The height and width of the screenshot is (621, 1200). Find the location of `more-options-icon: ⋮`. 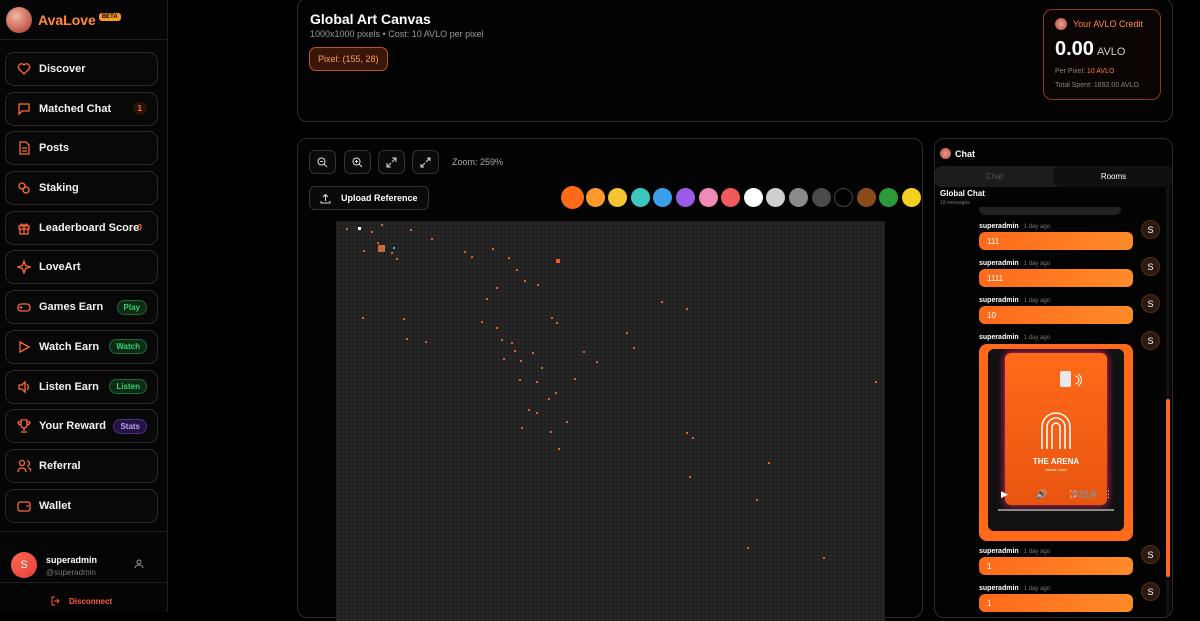

more-options-icon: ⋮ is located at coordinates (1108, 494).